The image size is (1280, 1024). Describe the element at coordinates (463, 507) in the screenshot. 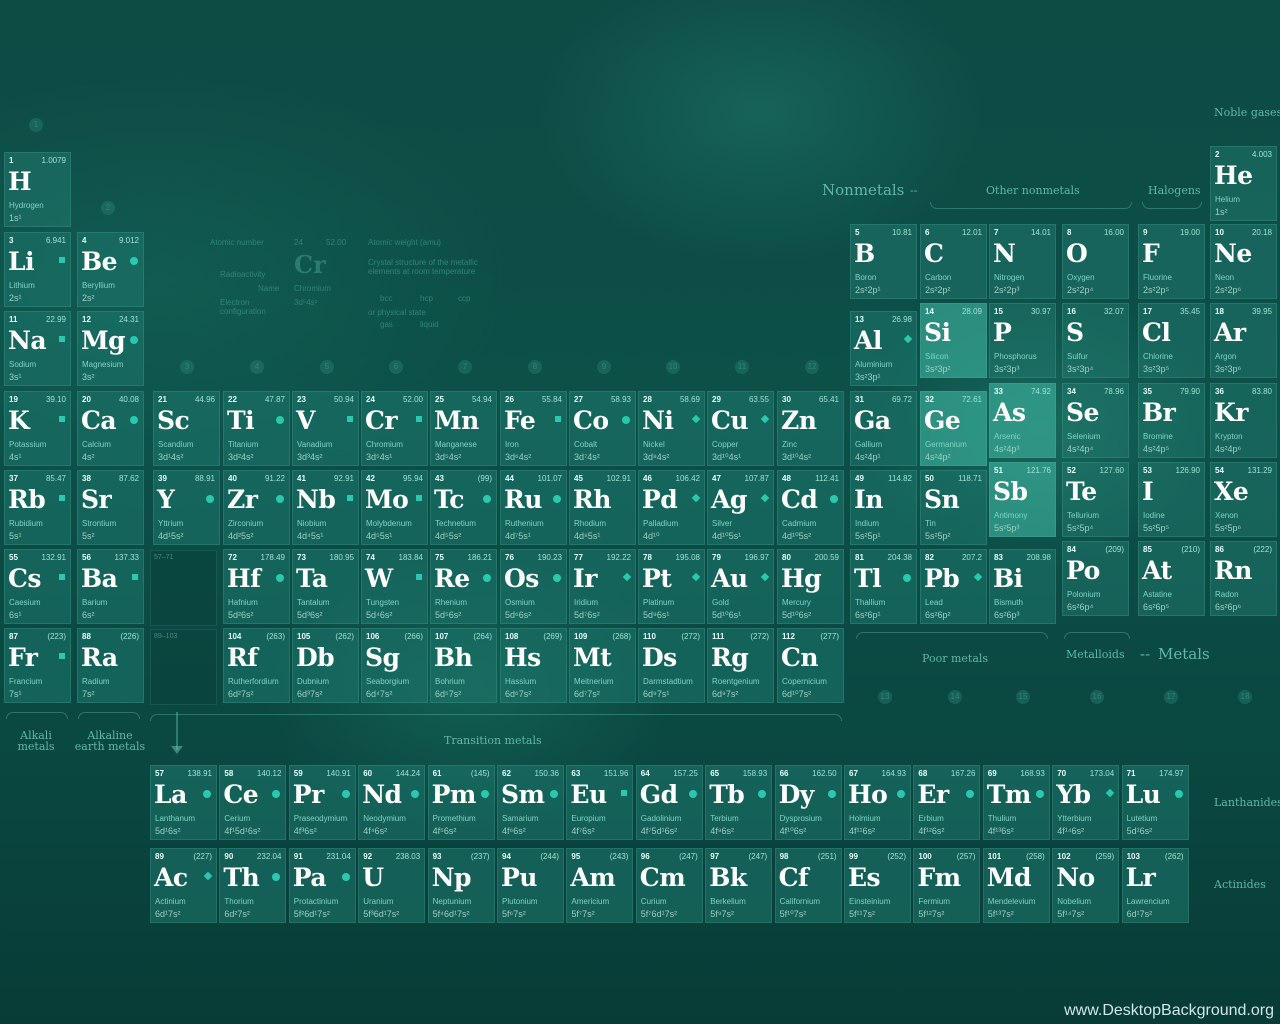

I see `element-cell-tc: 43 (99) Tc Technetium 4d⁵5s²` at that location.